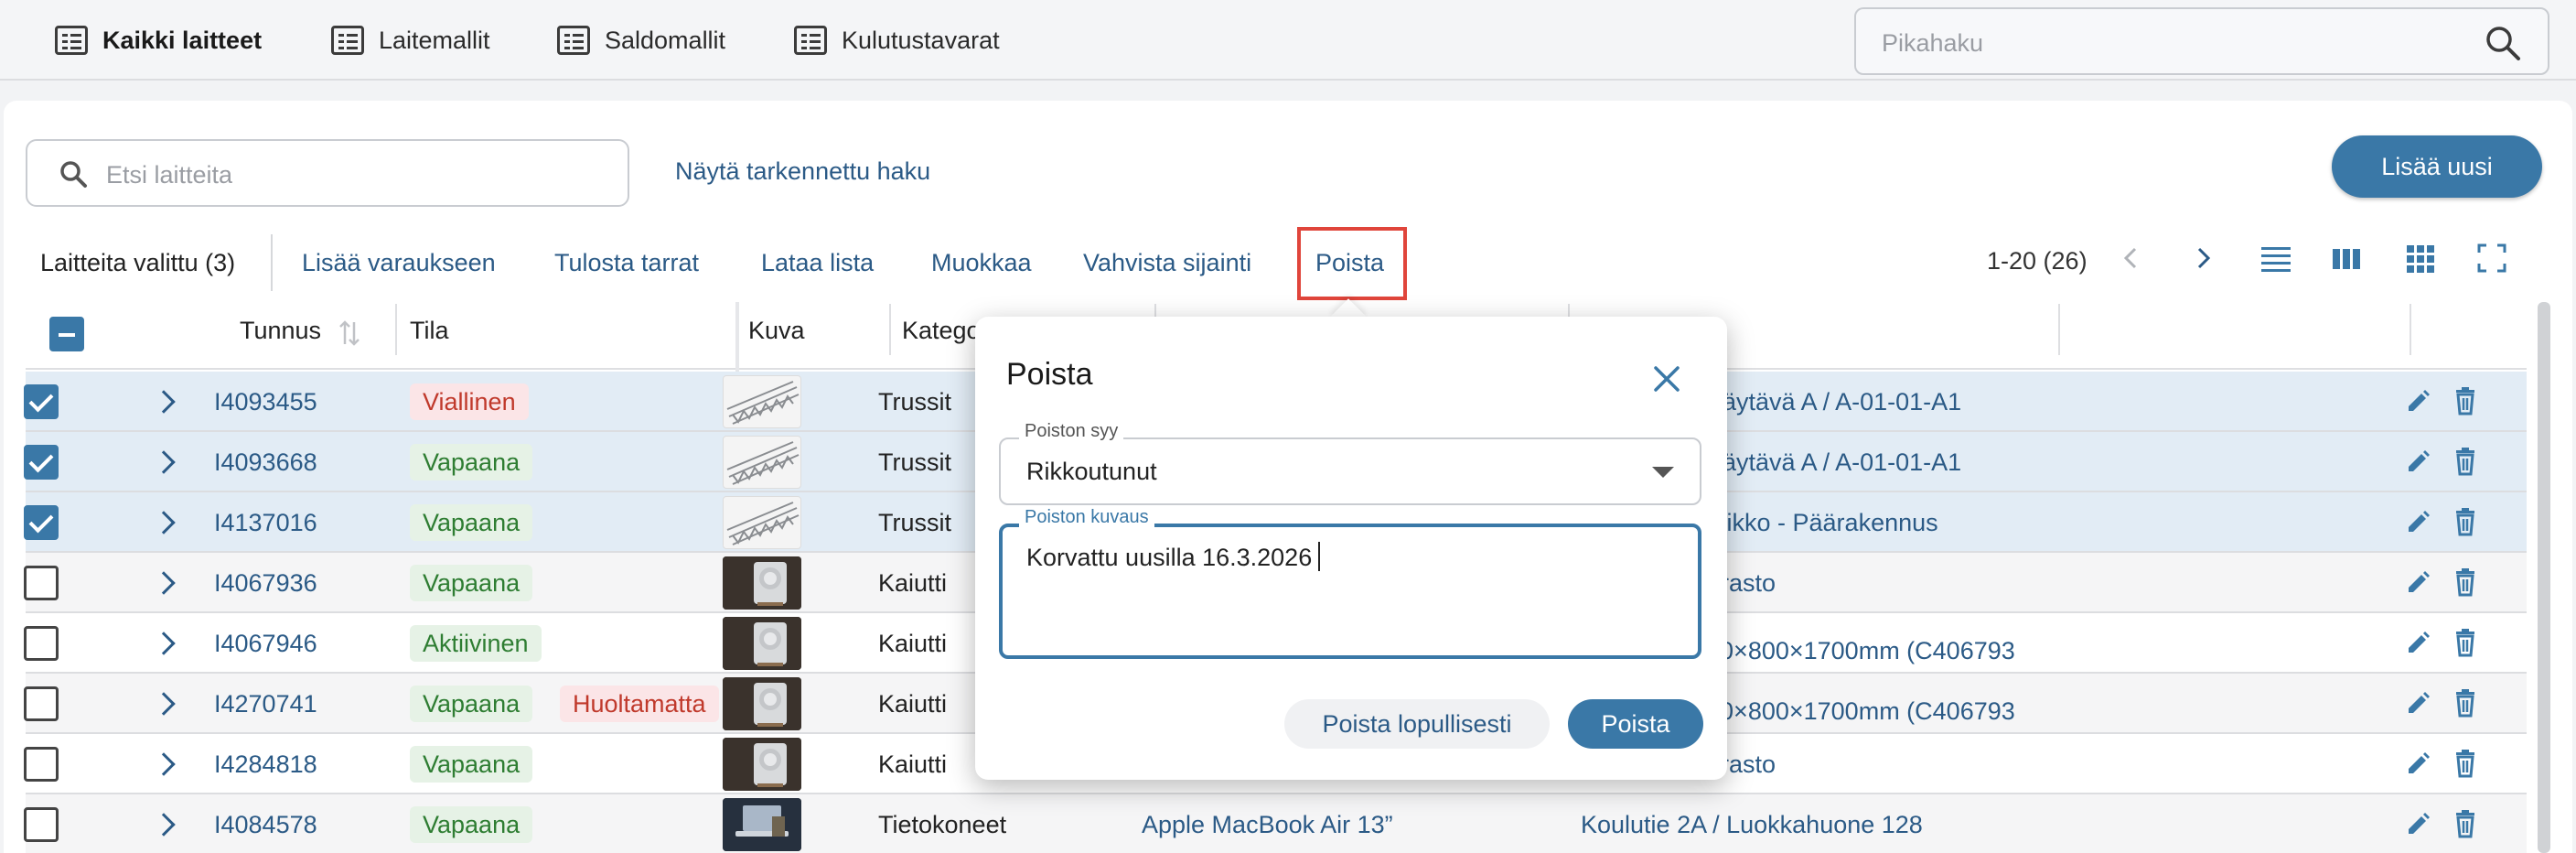  I want to click on tab-label: Saldomallit, so click(666, 40).